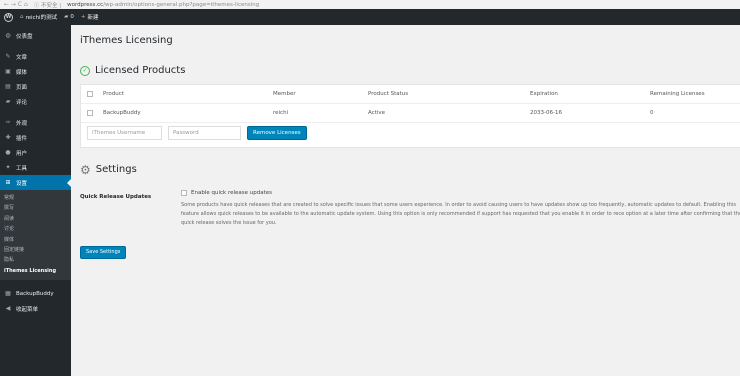 The width and height of the screenshot is (740, 376). I want to click on sidebar-item-label: 工具, so click(22, 168).